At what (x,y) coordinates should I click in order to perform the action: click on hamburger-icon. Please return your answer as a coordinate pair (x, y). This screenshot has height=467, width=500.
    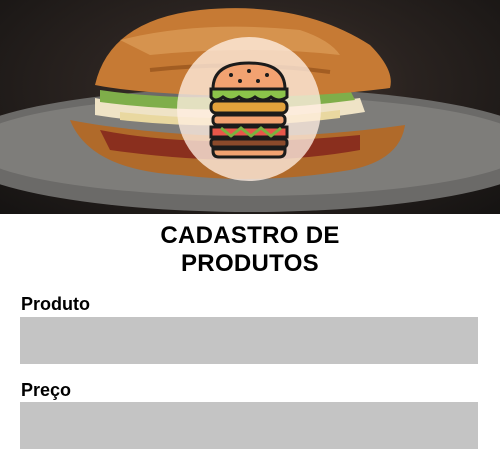
    Looking at the image, I should click on (249, 110).